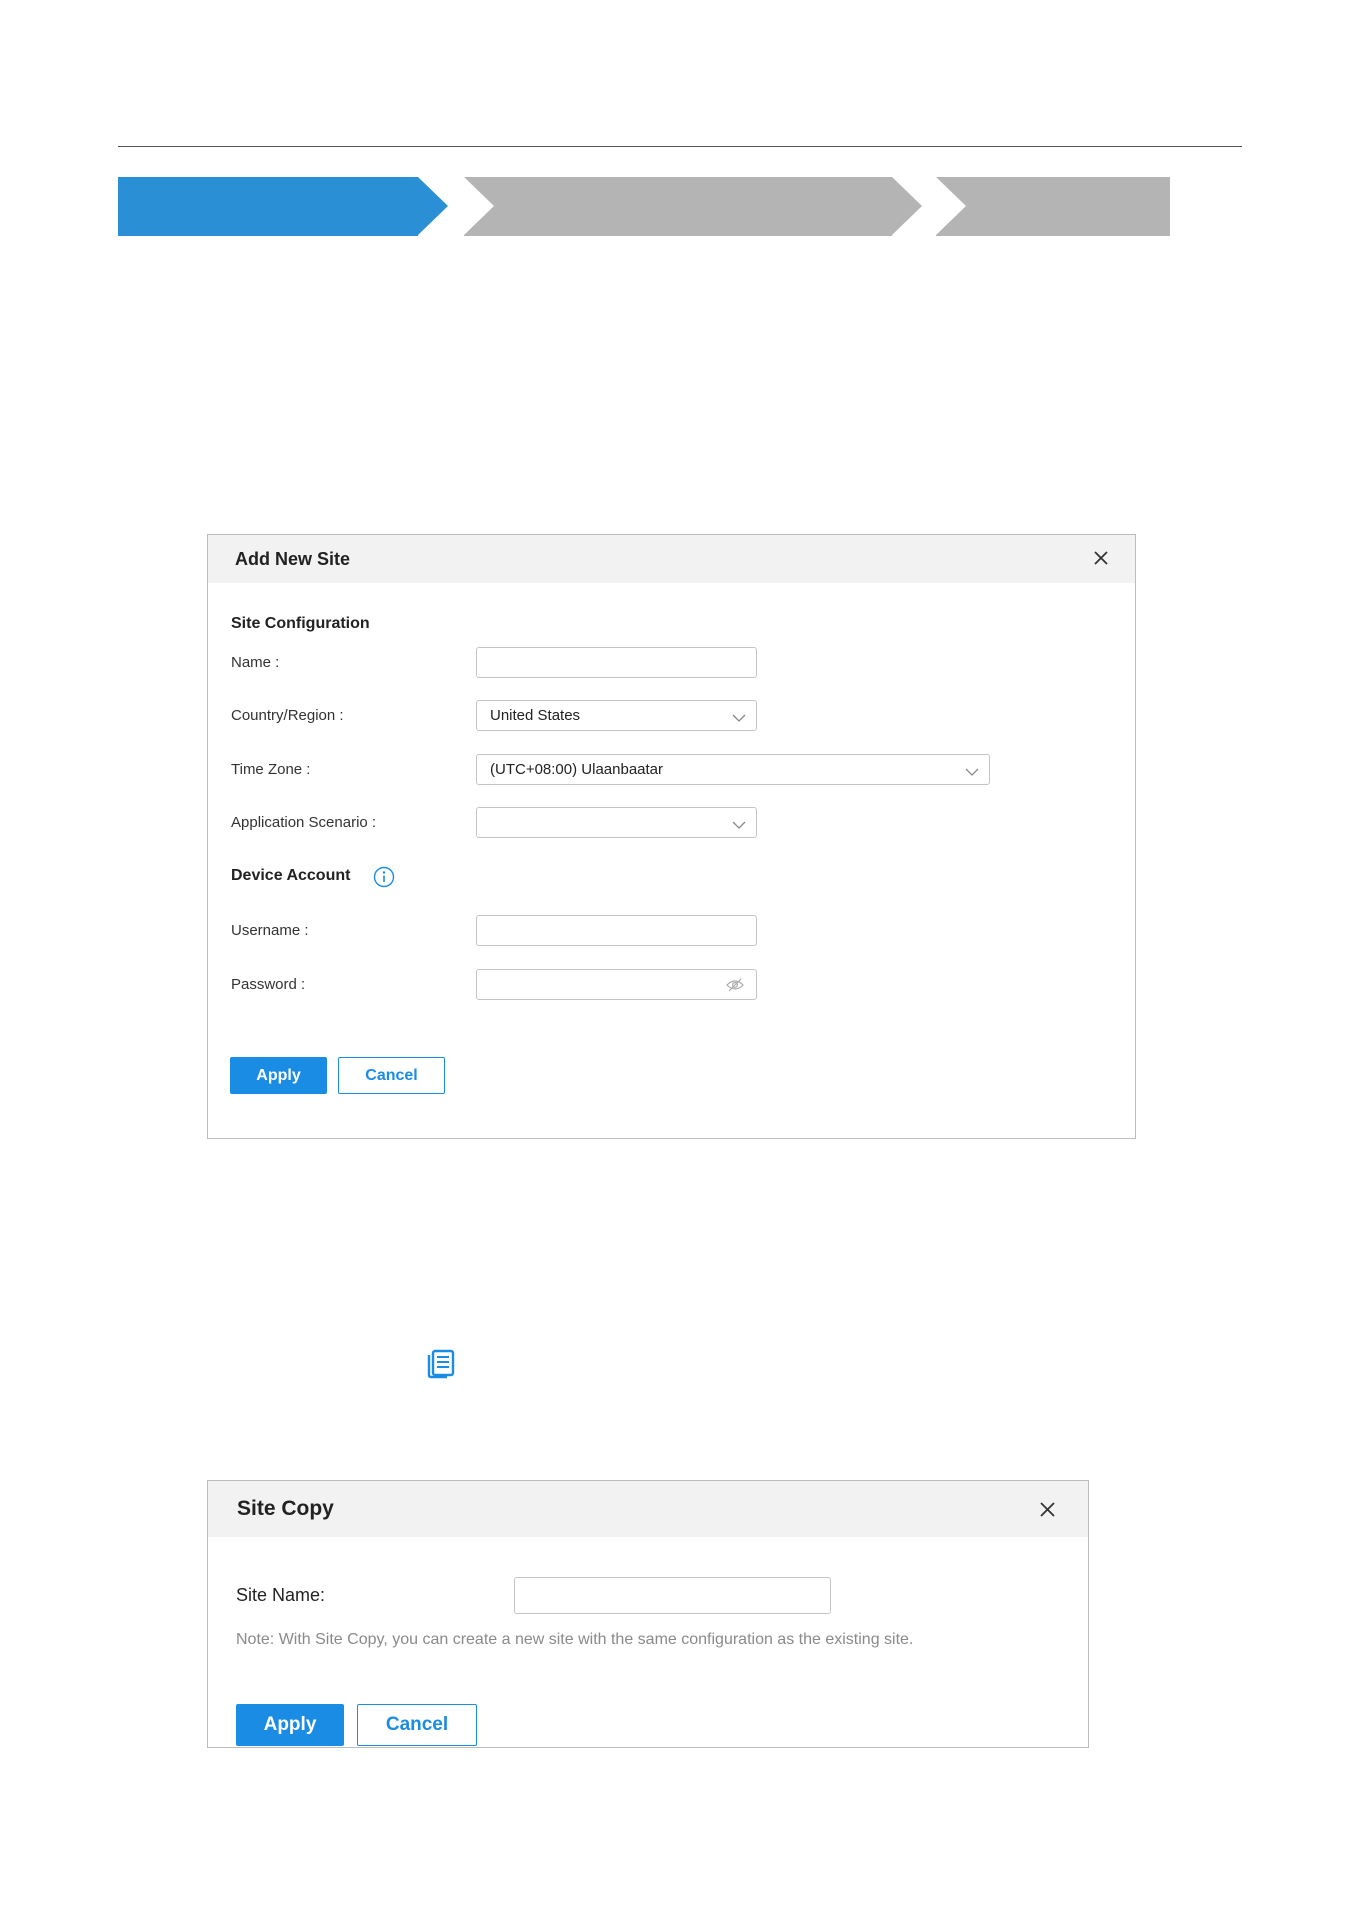 The width and height of the screenshot is (1362, 1910). What do you see at coordinates (616, 984) in the screenshot?
I see `password-input` at bounding box center [616, 984].